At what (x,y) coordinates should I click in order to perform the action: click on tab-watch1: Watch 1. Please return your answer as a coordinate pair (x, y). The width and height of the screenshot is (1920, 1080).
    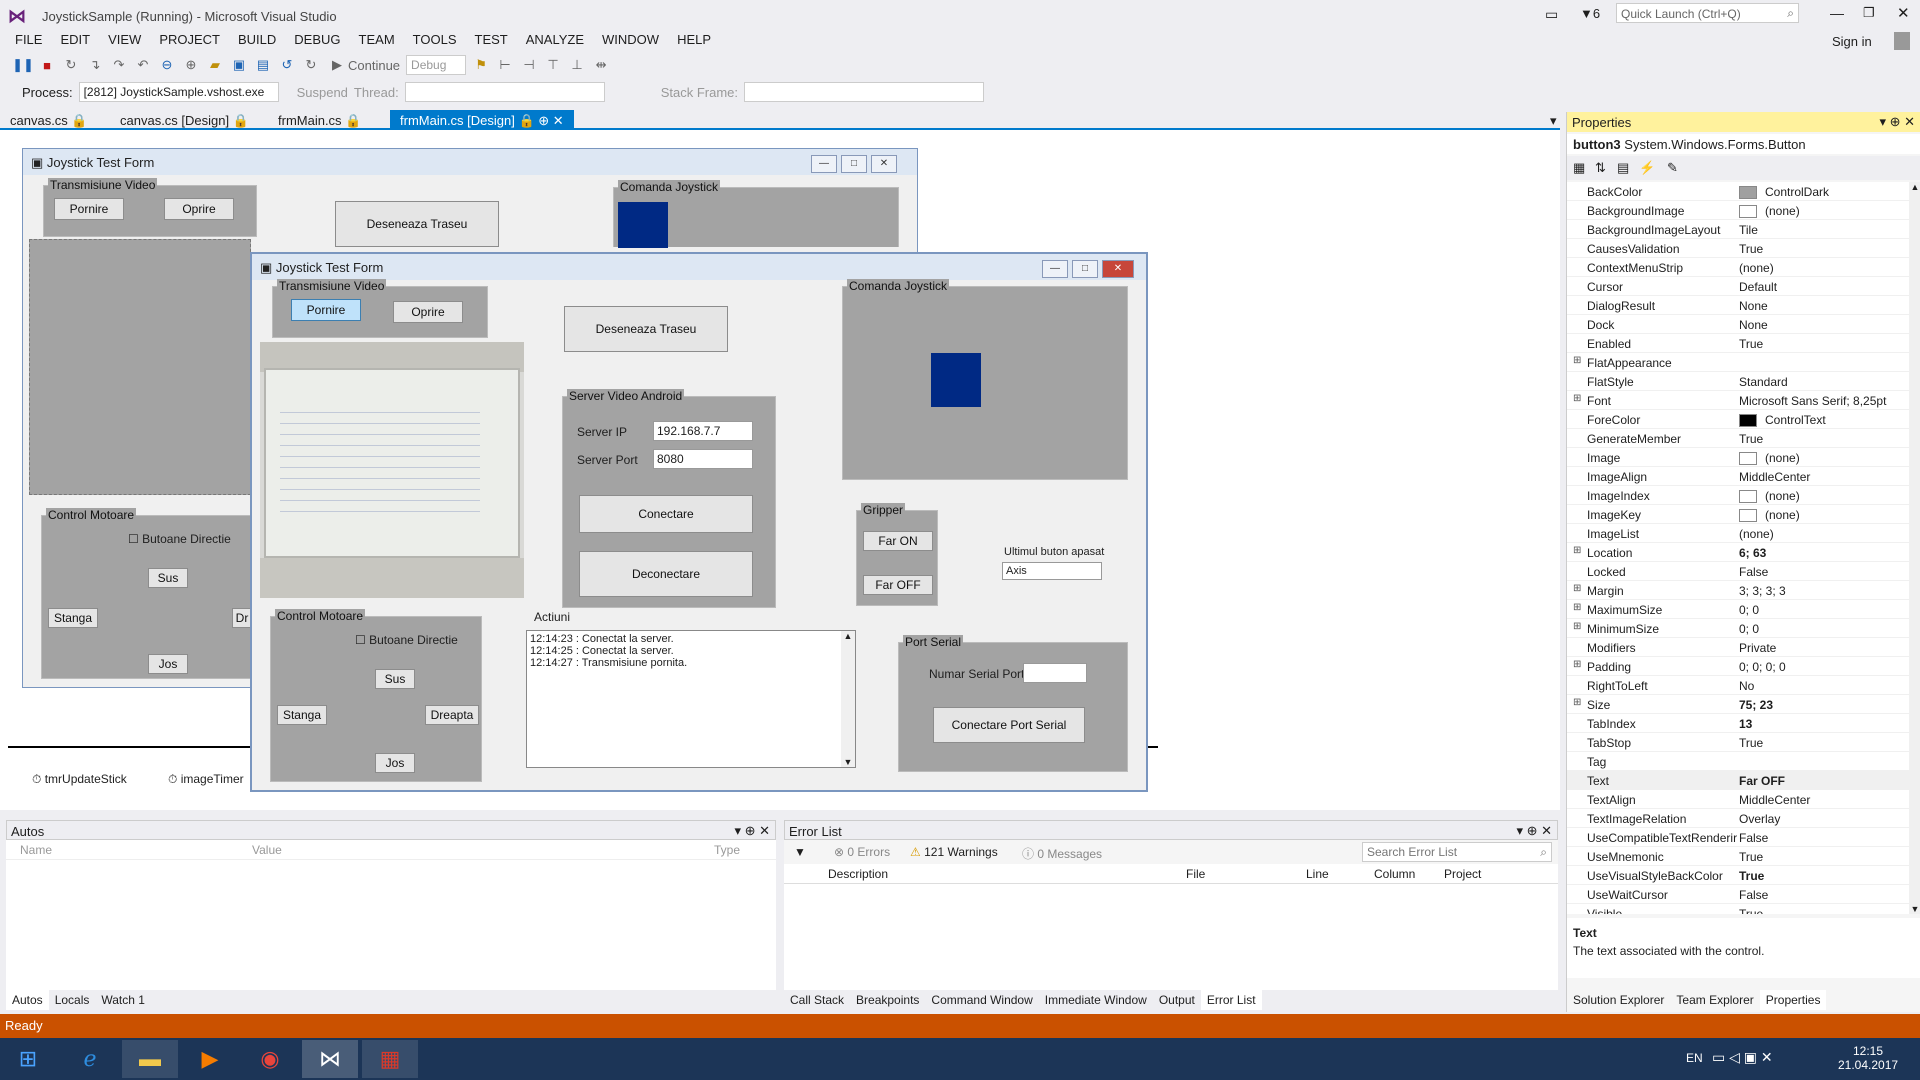
    Looking at the image, I should click on (123, 1000).